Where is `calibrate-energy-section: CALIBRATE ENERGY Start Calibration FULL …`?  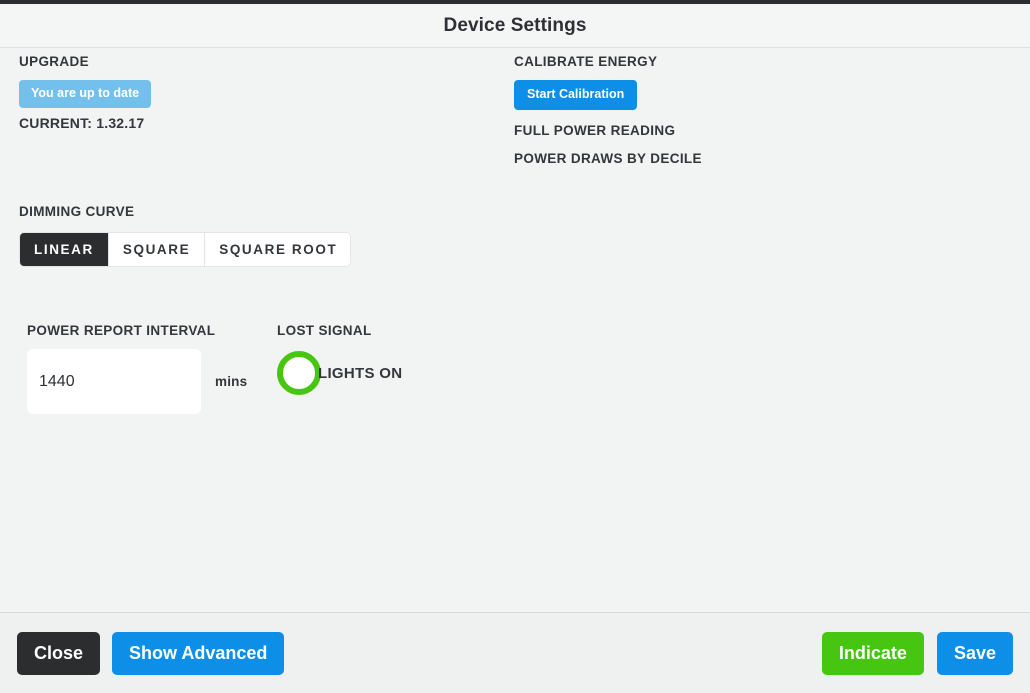
calibrate-energy-section: CALIBRATE ENERGY Start Calibration FULL … is located at coordinates (608, 110).